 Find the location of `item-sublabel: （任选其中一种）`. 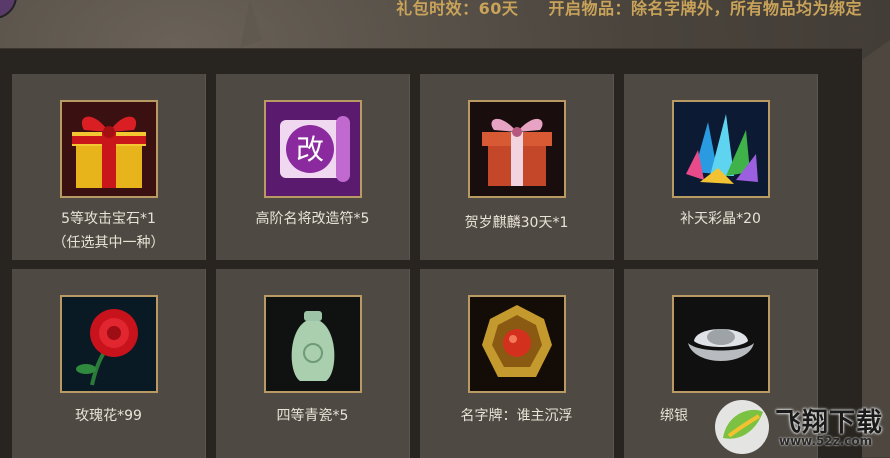

item-sublabel: （任选其中一种） is located at coordinates (108, 243).